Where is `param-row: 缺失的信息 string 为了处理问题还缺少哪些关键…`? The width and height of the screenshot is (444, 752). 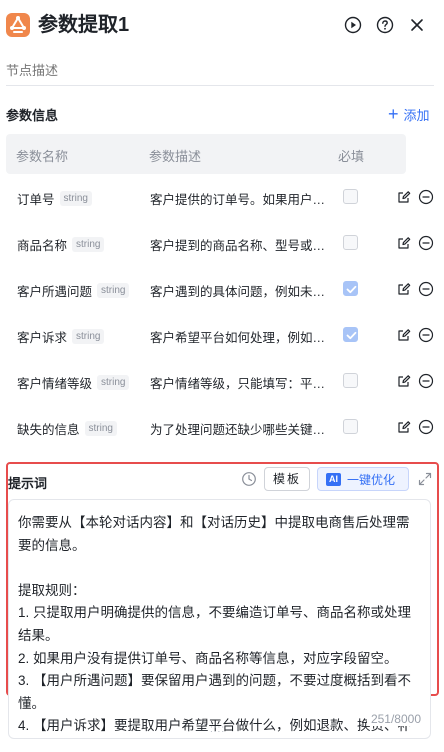 param-row: 缺失的信息 string 为了处理问题还缺少哪些关键… is located at coordinates (221, 428).